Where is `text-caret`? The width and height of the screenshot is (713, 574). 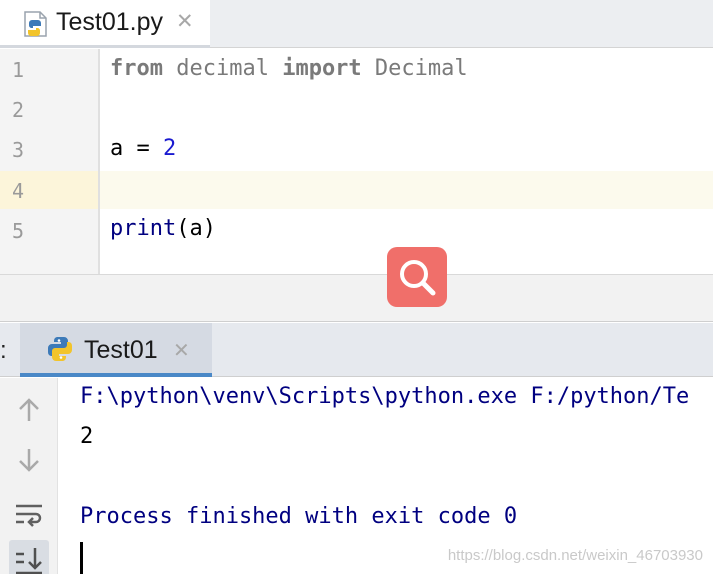
text-caret is located at coordinates (81, 558).